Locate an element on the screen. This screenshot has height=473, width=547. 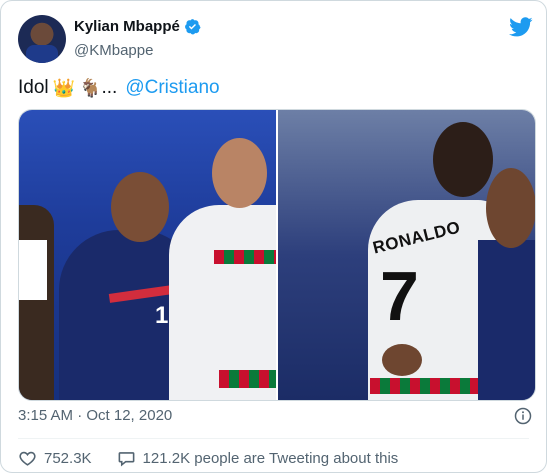
tweet-timestamp: 3:15 AM · Oct 12, 2020 is located at coordinates (95, 415).